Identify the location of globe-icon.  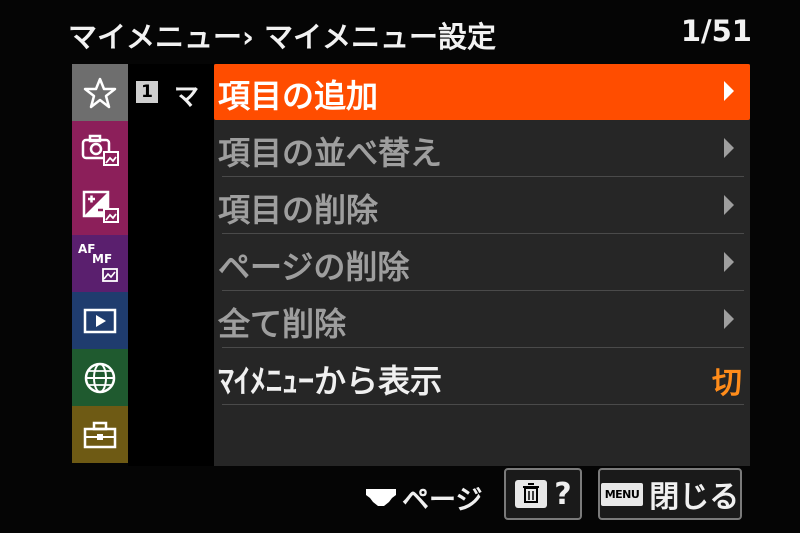
(100, 377).